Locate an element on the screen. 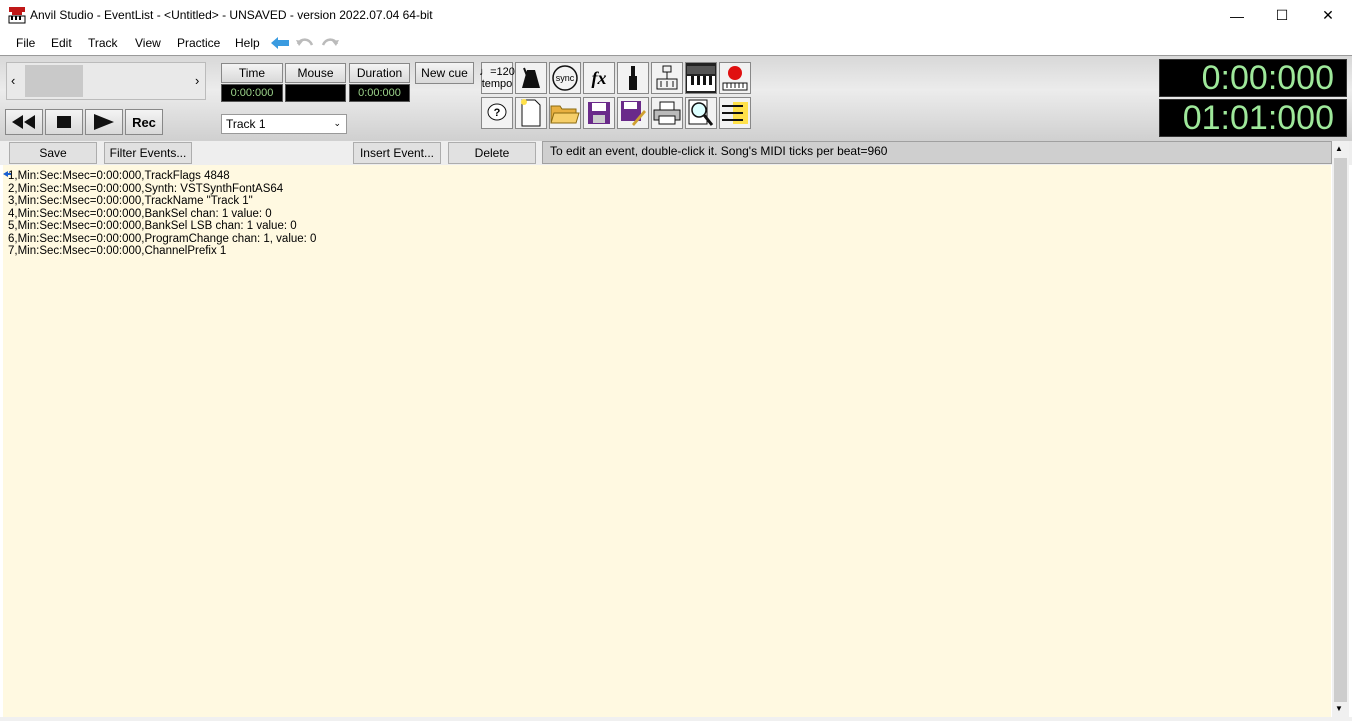 The height and width of the screenshot is (721, 1352). sync-button: sync is located at coordinates (565, 78).